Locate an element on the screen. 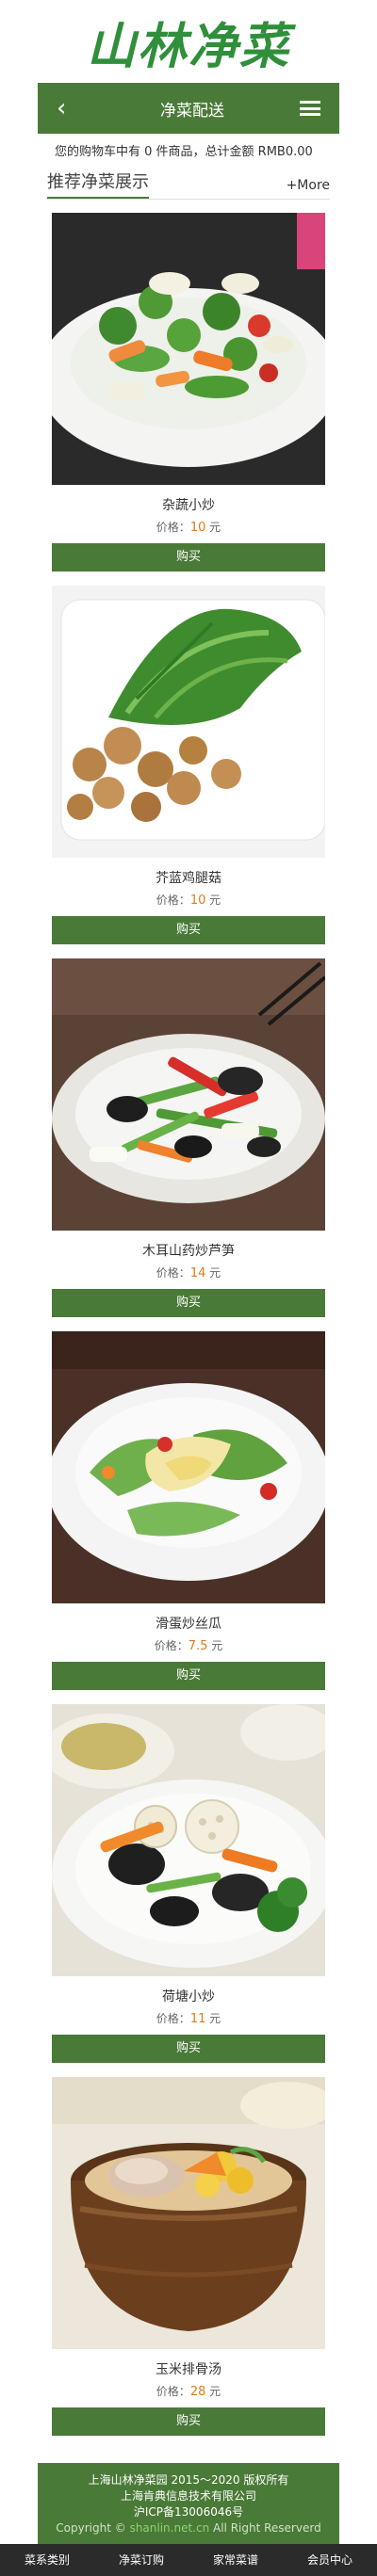  product-price: 价格：11 元 is located at coordinates (189, 2018).